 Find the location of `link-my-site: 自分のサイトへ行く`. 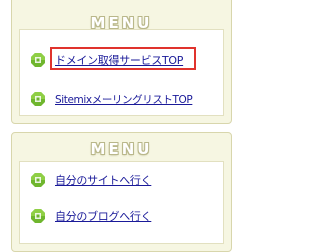

link-my-site: 自分のサイトへ行く is located at coordinates (103, 180).